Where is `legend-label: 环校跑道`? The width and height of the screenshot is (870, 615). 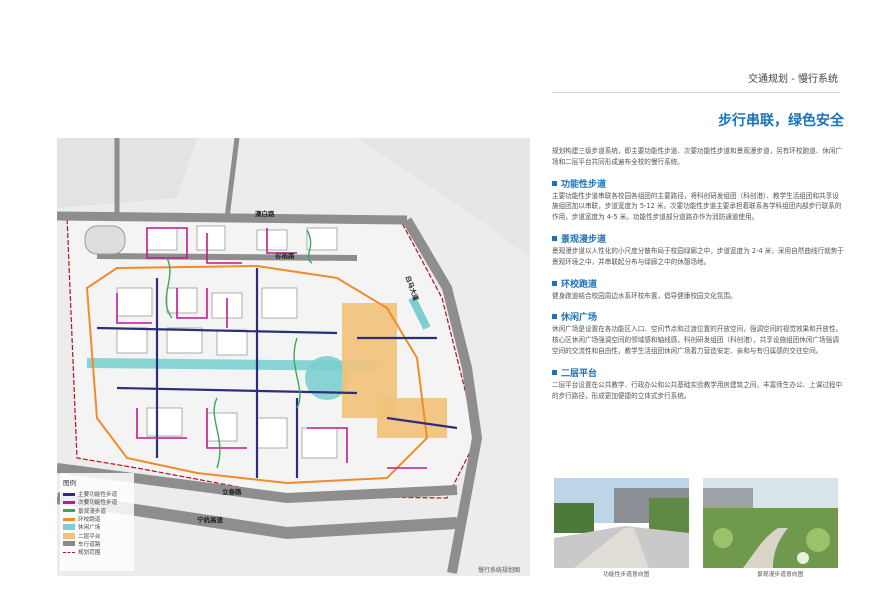 legend-label: 环校跑道 is located at coordinates (89, 520).